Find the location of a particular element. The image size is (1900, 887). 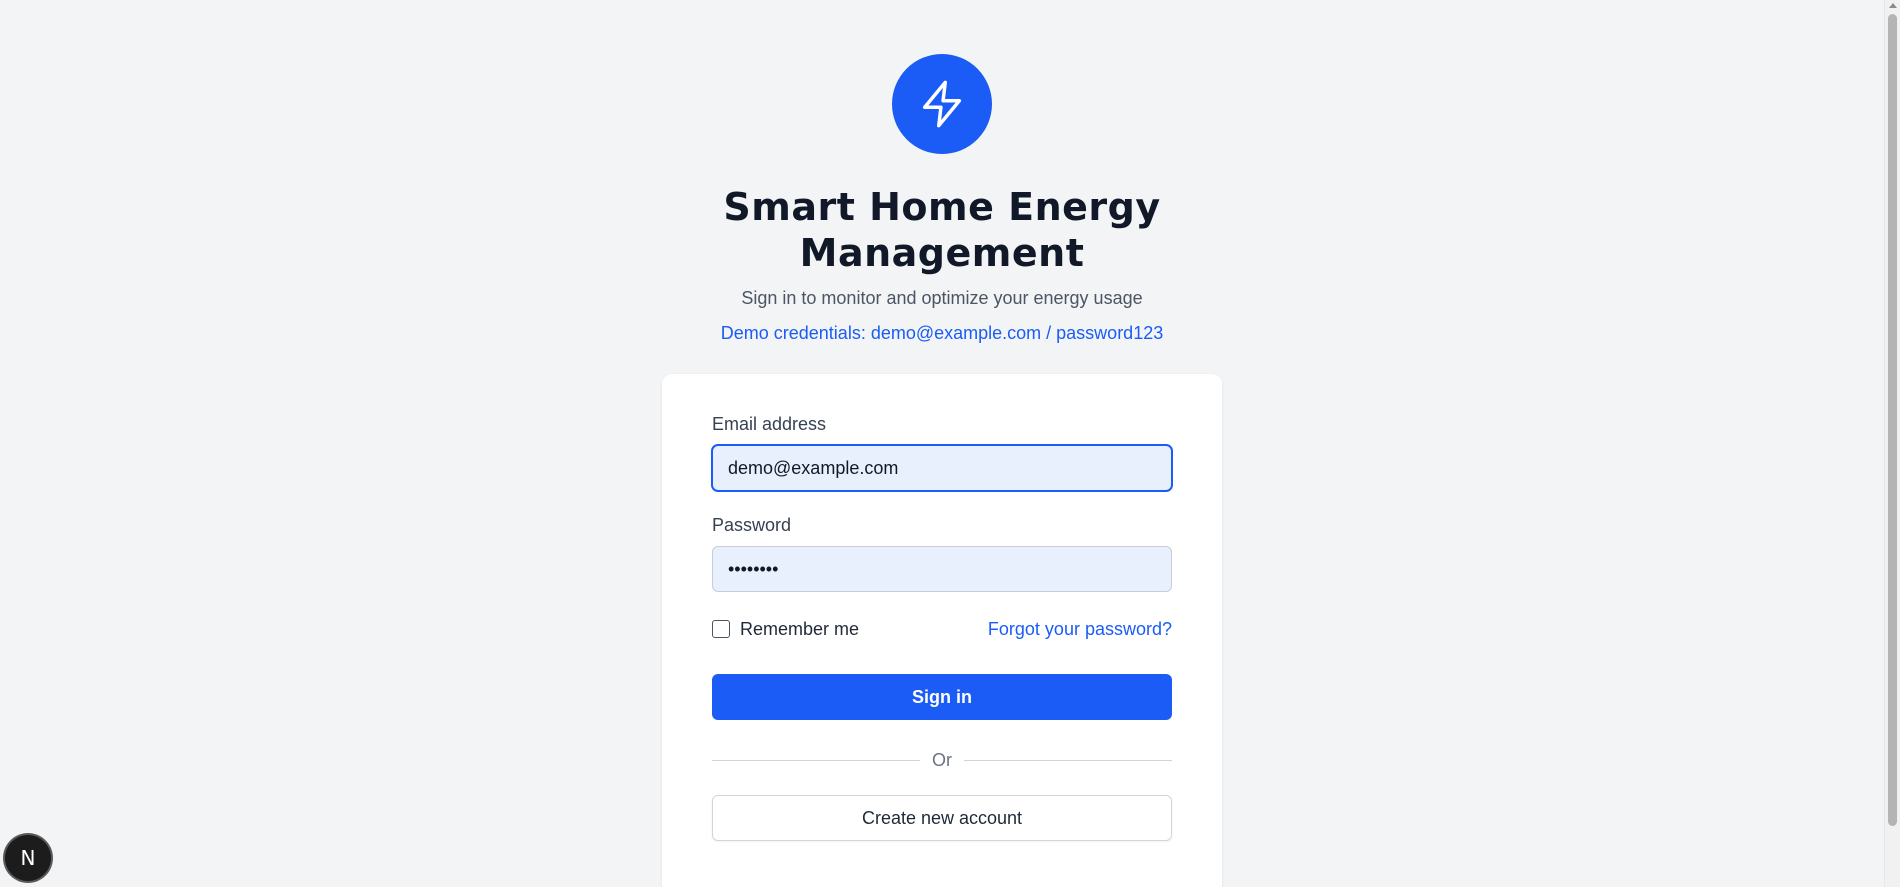

email-field is located at coordinates (942, 468).